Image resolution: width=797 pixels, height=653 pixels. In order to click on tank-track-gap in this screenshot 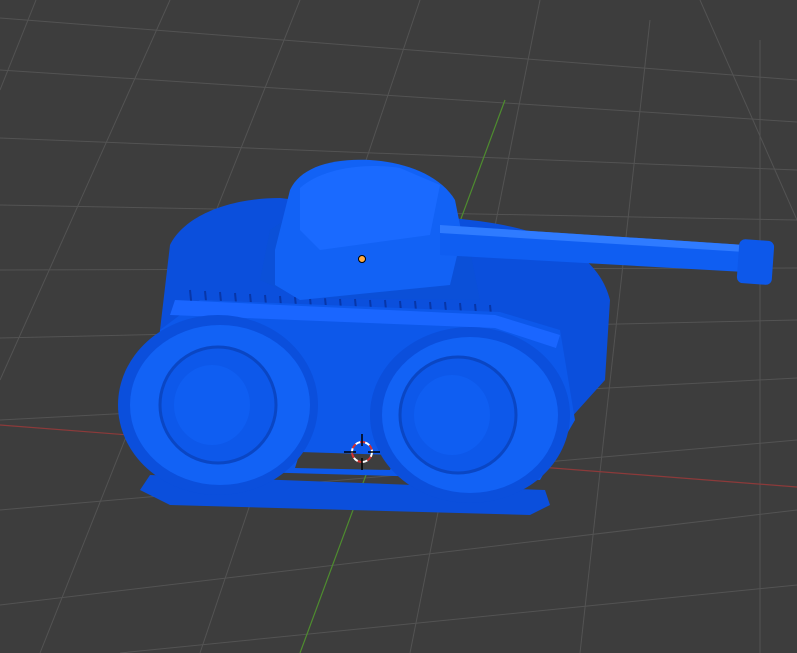, I will do `click(345, 461)`.